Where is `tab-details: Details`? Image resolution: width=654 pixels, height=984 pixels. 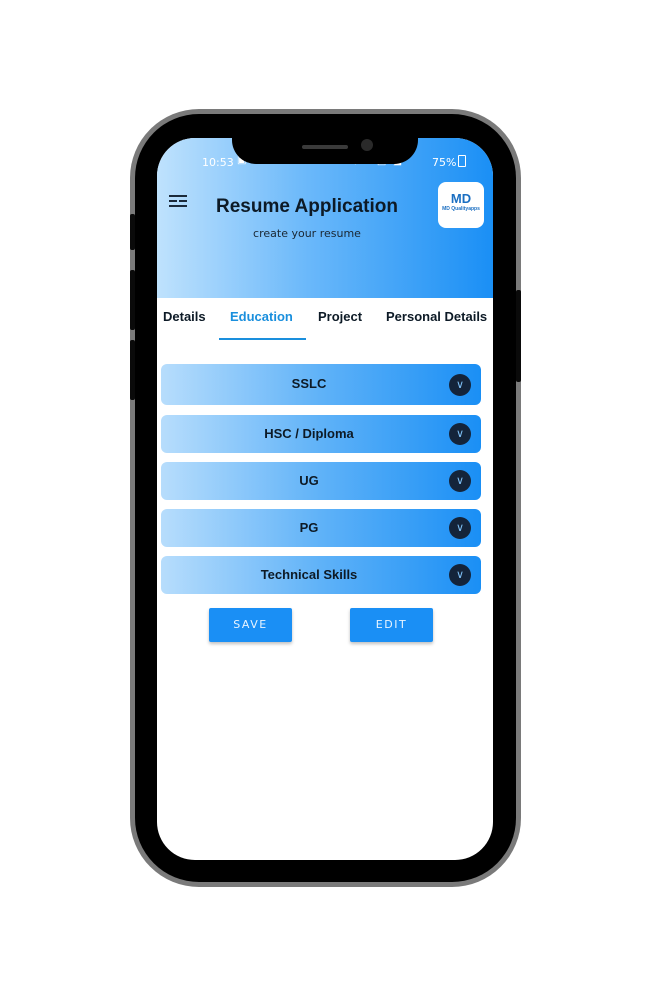 tab-details: Details is located at coordinates (184, 316).